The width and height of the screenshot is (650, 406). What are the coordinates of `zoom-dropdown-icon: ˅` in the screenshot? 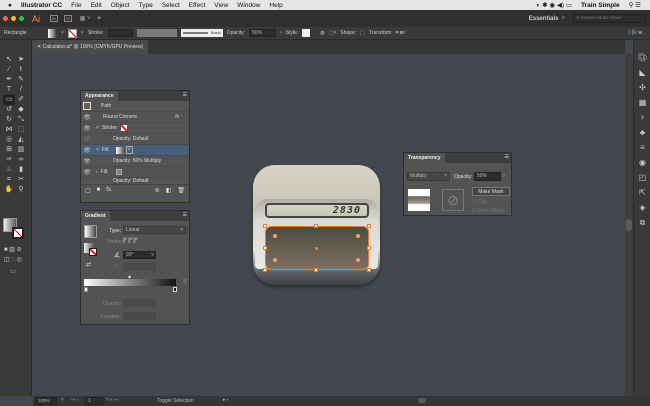 It's located at (62, 400).